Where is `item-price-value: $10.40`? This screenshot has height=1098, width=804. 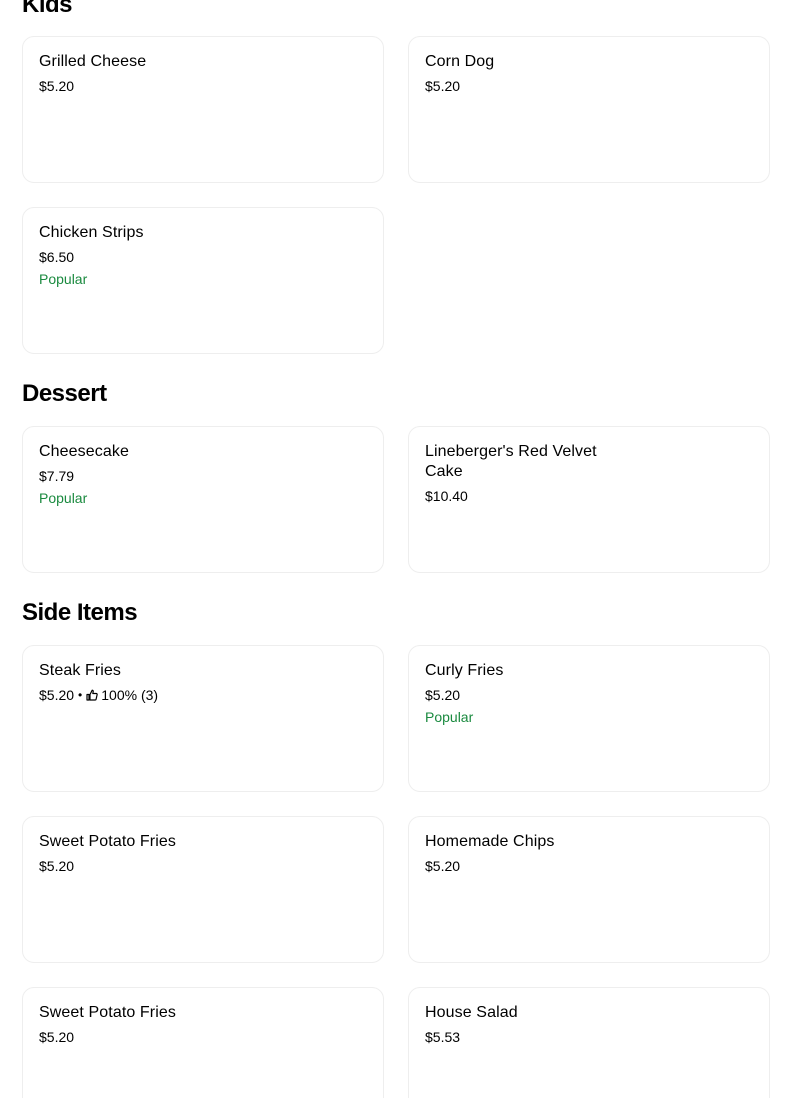 item-price-value: $10.40 is located at coordinates (446, 496).